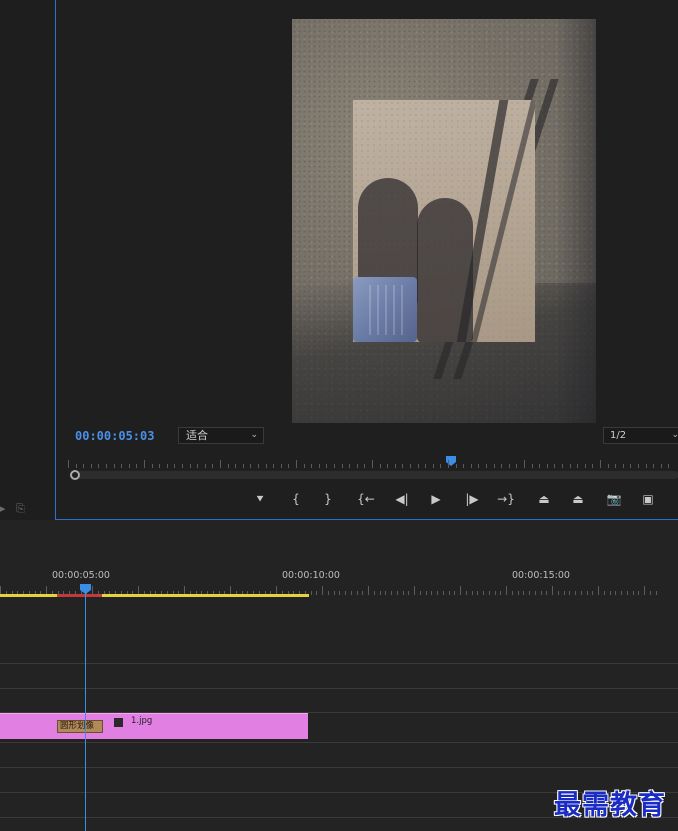  What do you see at coordinates (75, 475) in the screenshot?
I see `zoom-scrollbar-handle` at bounding box center [75, 475].